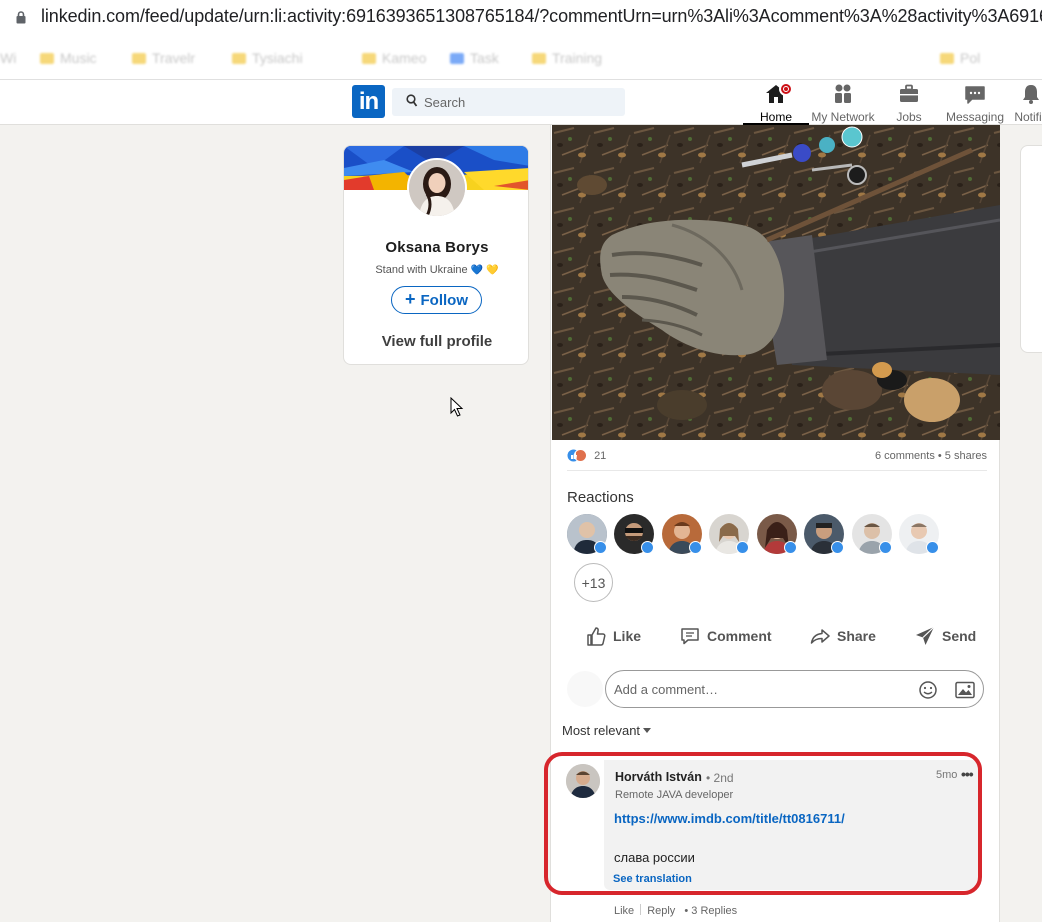 The image size is (1042, 922). I want to click on comment-like-button: Like, so click(624, 911).